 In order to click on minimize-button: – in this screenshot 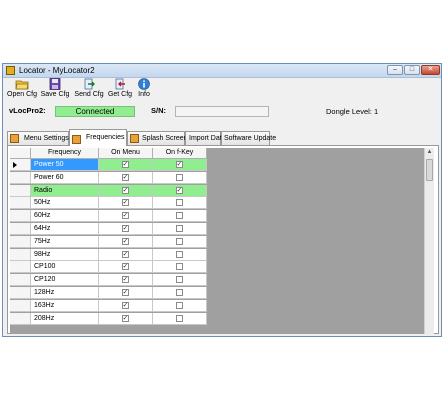, I will do `click(395, 70)`.